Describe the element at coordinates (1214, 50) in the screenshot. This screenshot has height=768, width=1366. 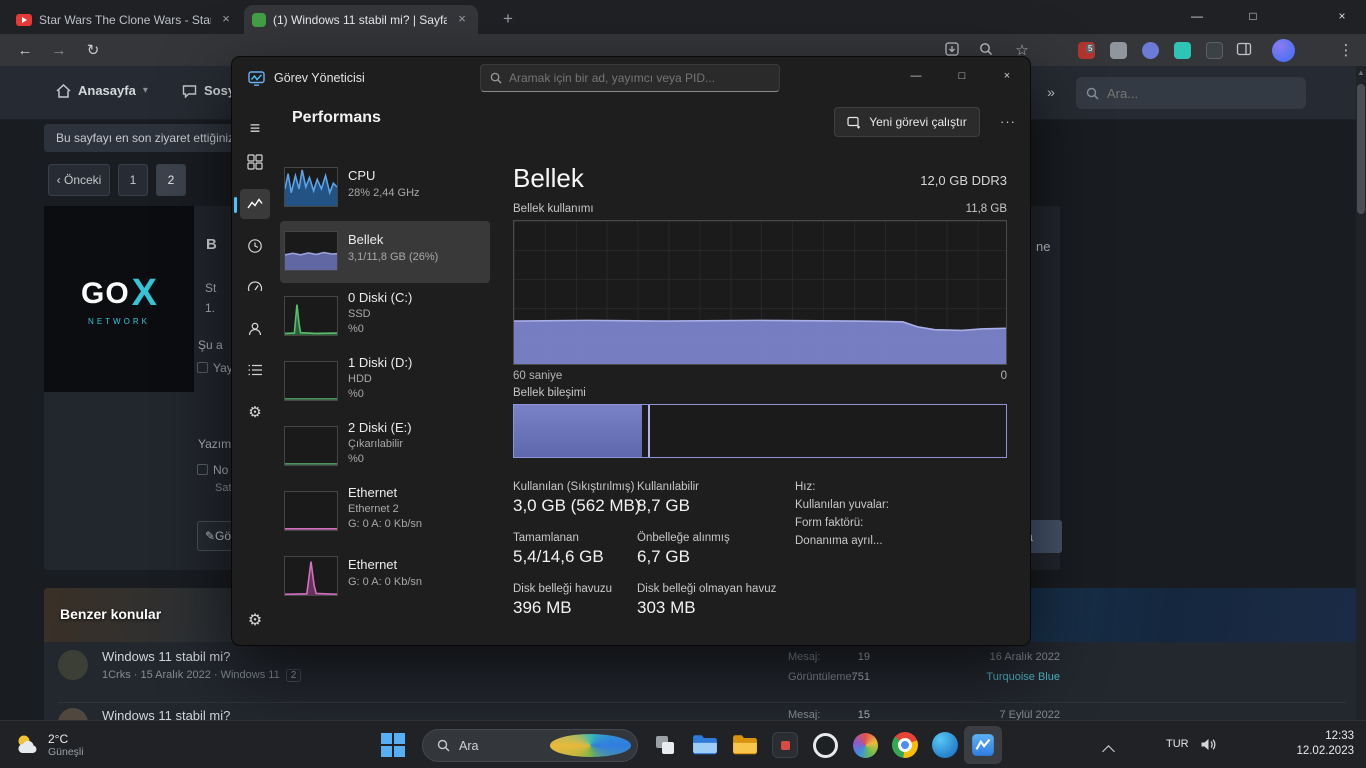
I see `extension-icon-dark` at that location.